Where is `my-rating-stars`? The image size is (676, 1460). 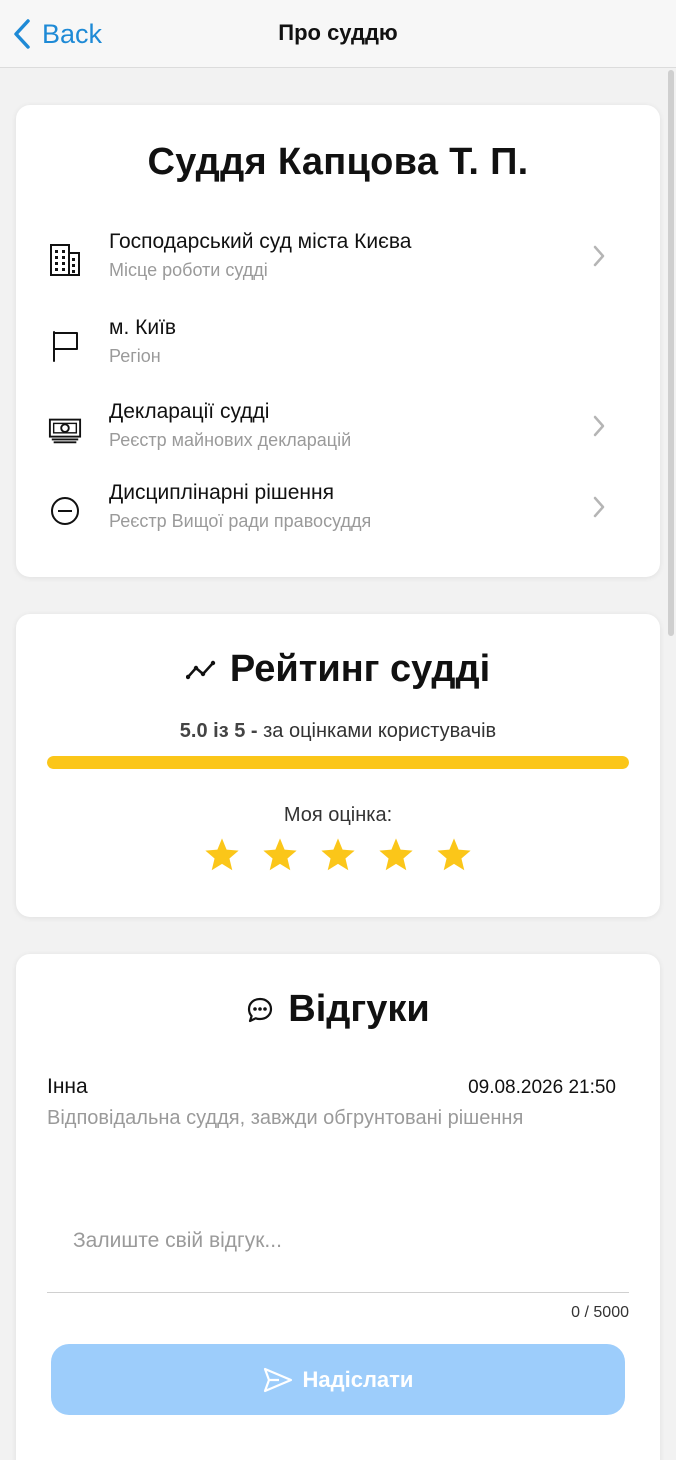 my-rating-stars is located at coordinates (338, 855).